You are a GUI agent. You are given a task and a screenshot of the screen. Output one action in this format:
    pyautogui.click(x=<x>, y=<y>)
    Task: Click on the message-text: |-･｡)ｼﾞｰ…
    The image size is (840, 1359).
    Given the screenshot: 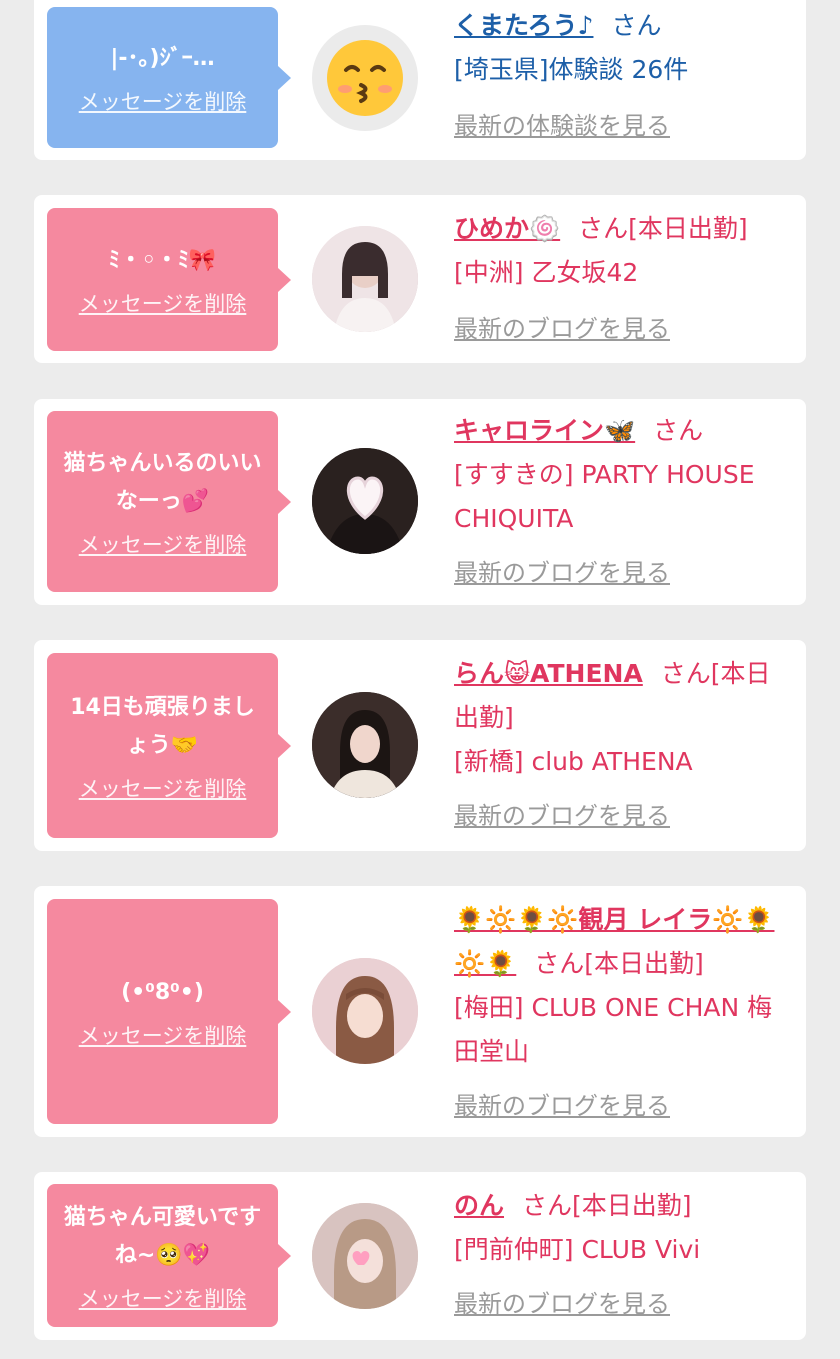 What is the action you would take?
    pyautogui.click(x=162, y=58)
    